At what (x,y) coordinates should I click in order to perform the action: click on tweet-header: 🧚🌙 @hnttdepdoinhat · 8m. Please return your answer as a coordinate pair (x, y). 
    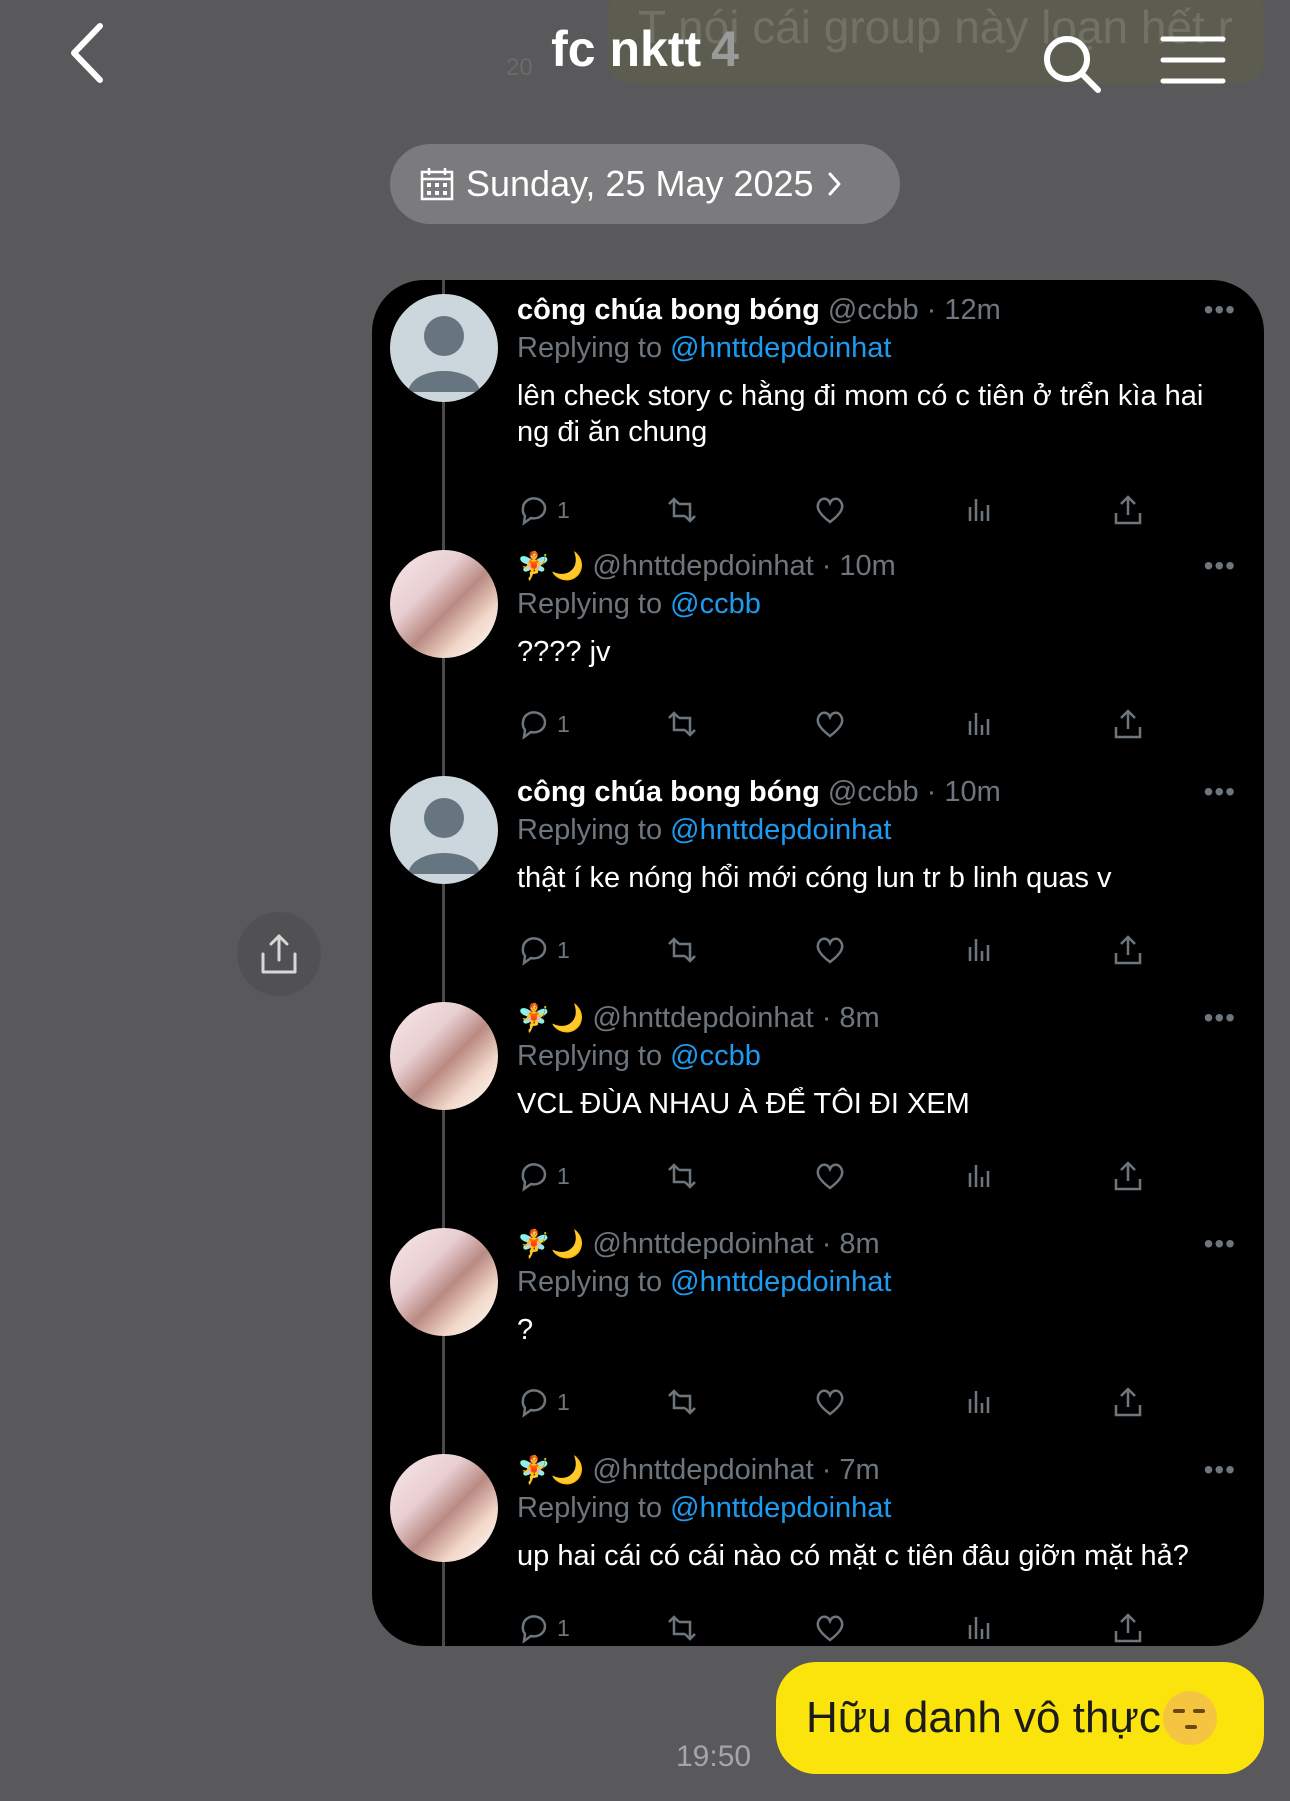
    Looking at the image, I should click on (698, 1244).